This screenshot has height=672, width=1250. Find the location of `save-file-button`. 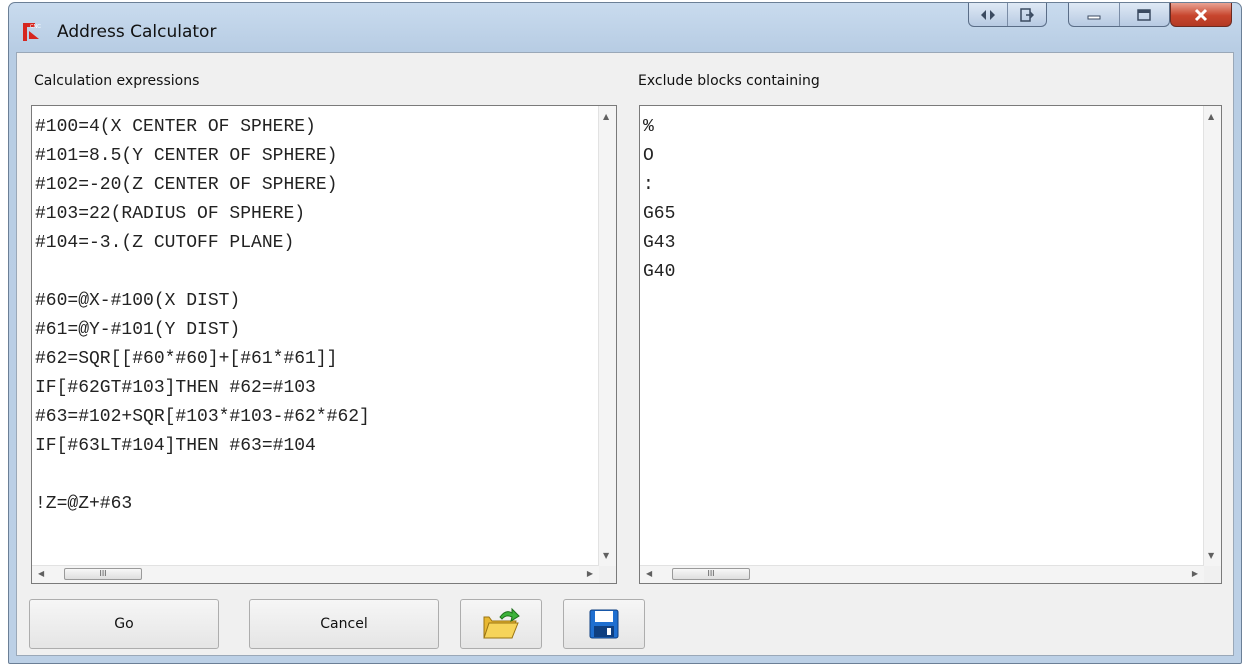

save-file-button is located at coordinates (604, 624).